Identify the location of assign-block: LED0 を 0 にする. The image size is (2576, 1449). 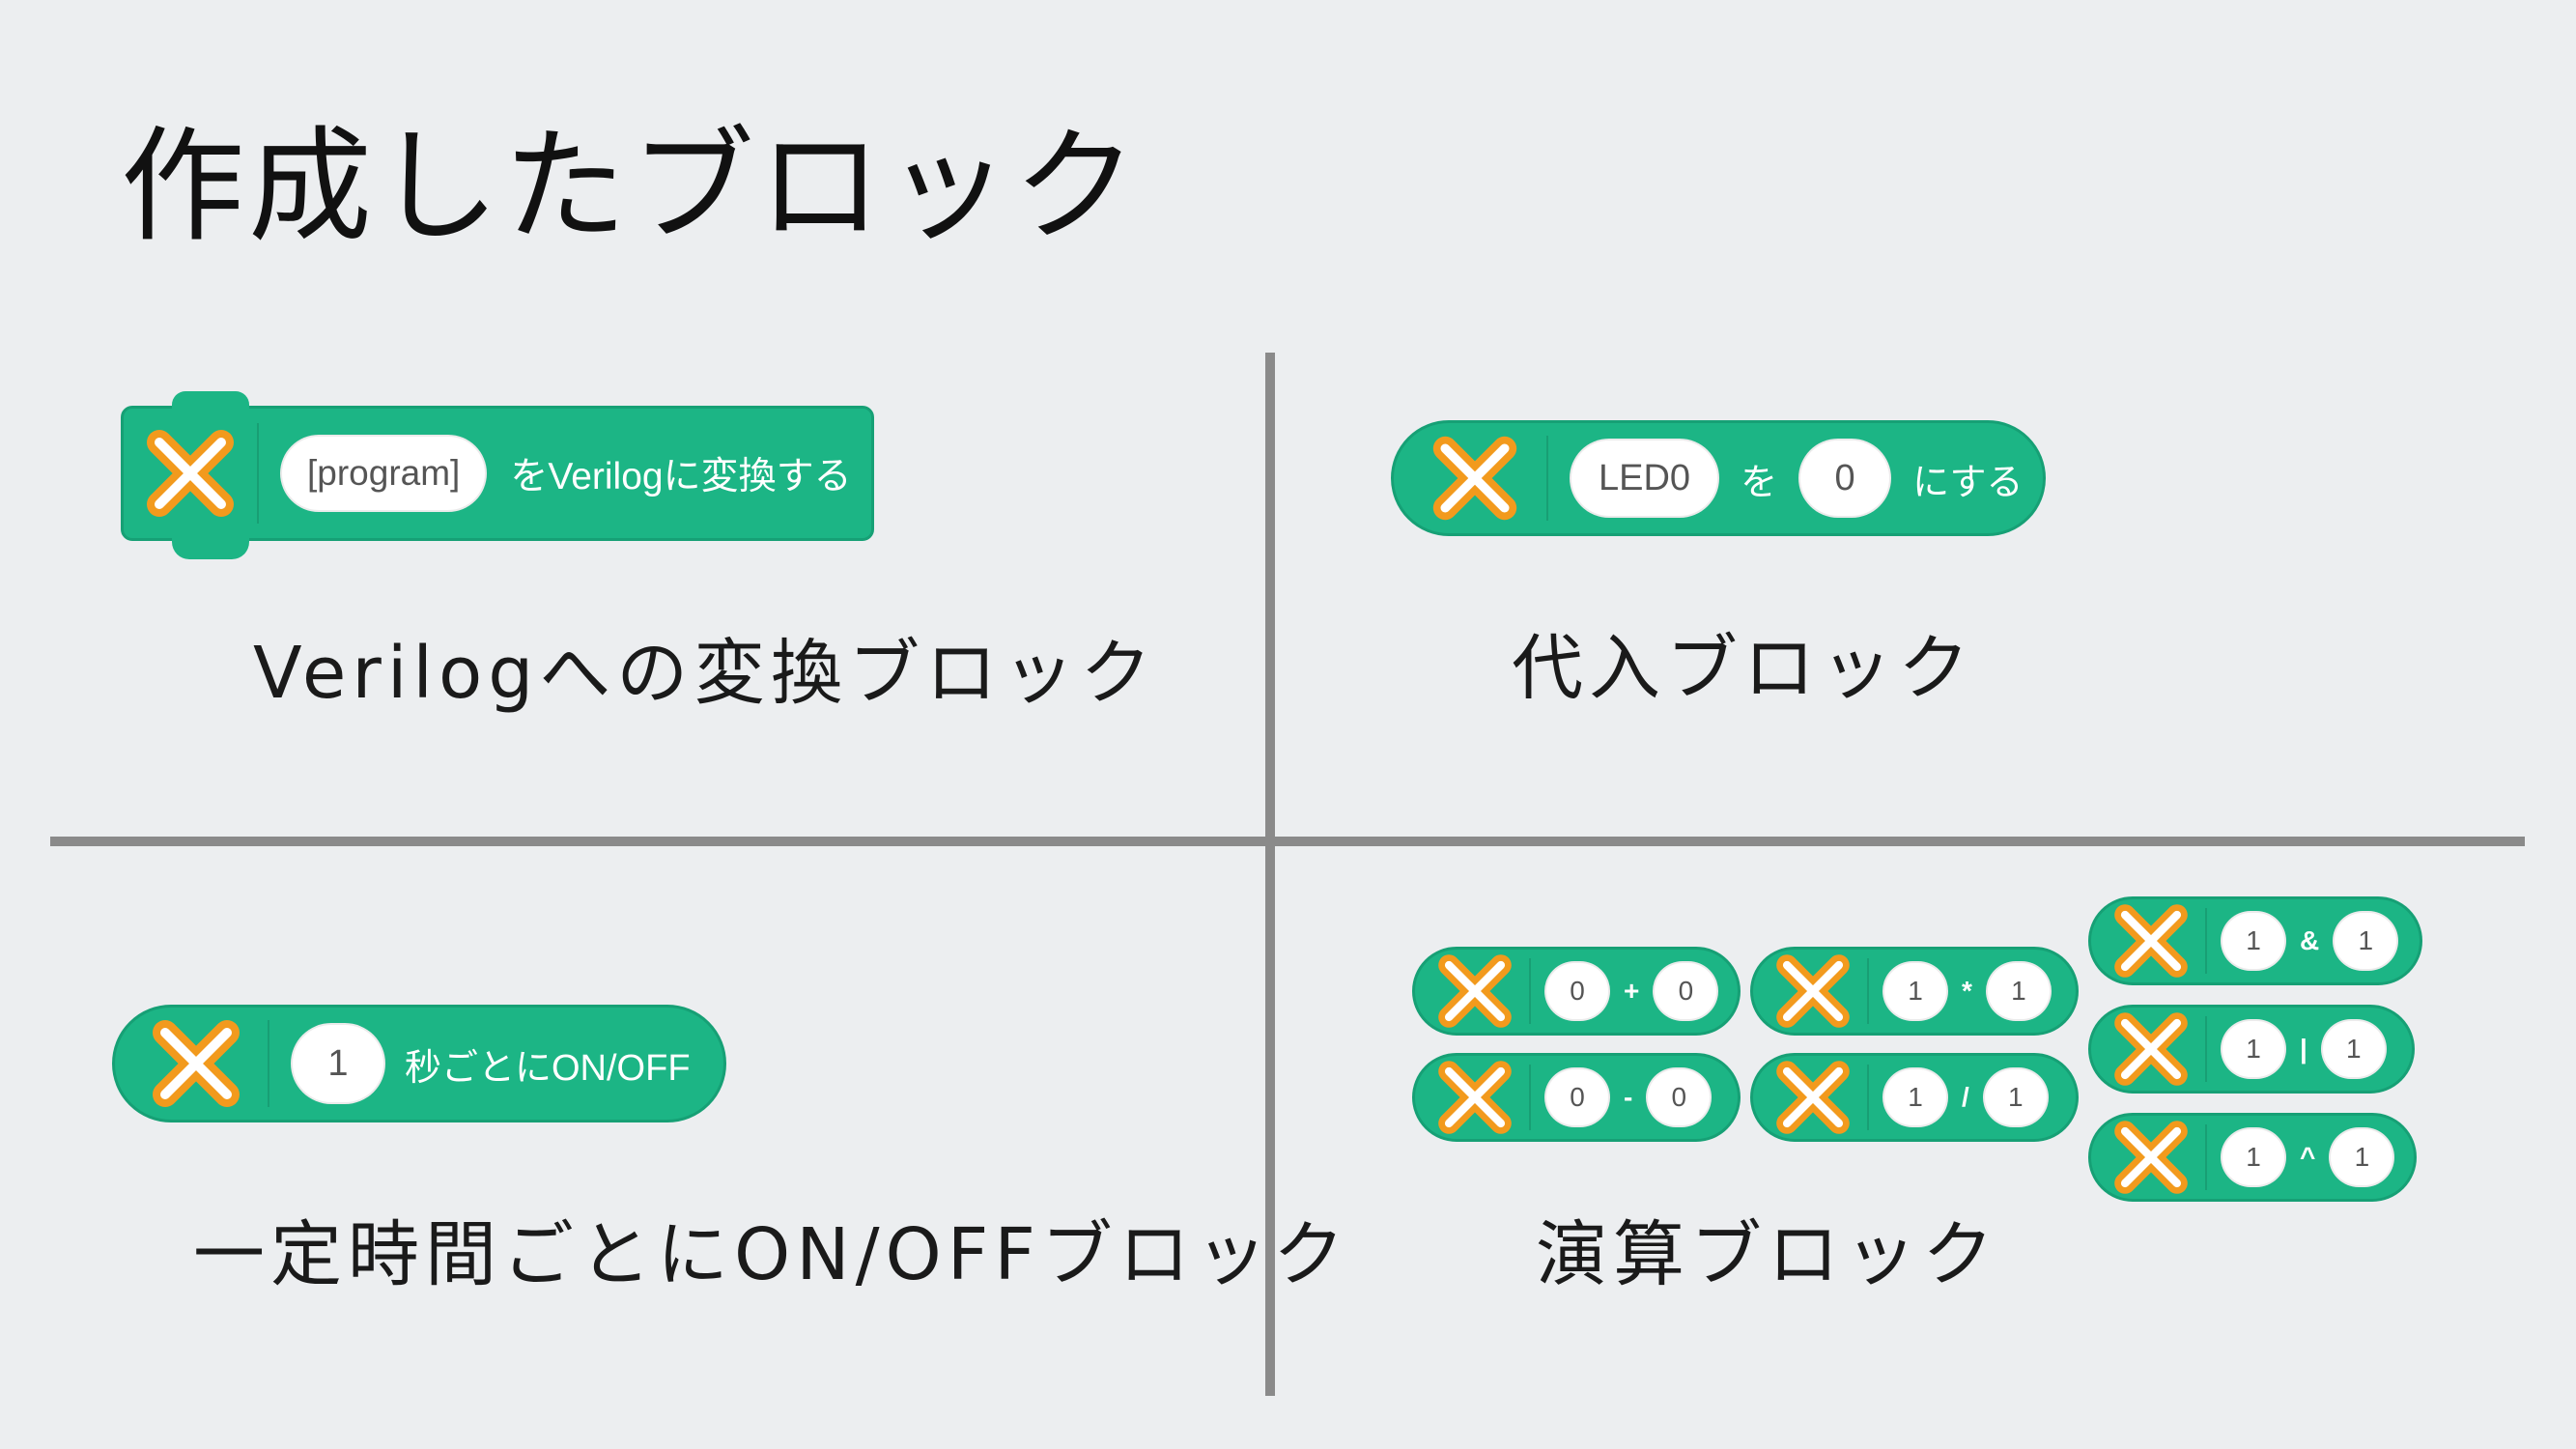
(1718, 478).